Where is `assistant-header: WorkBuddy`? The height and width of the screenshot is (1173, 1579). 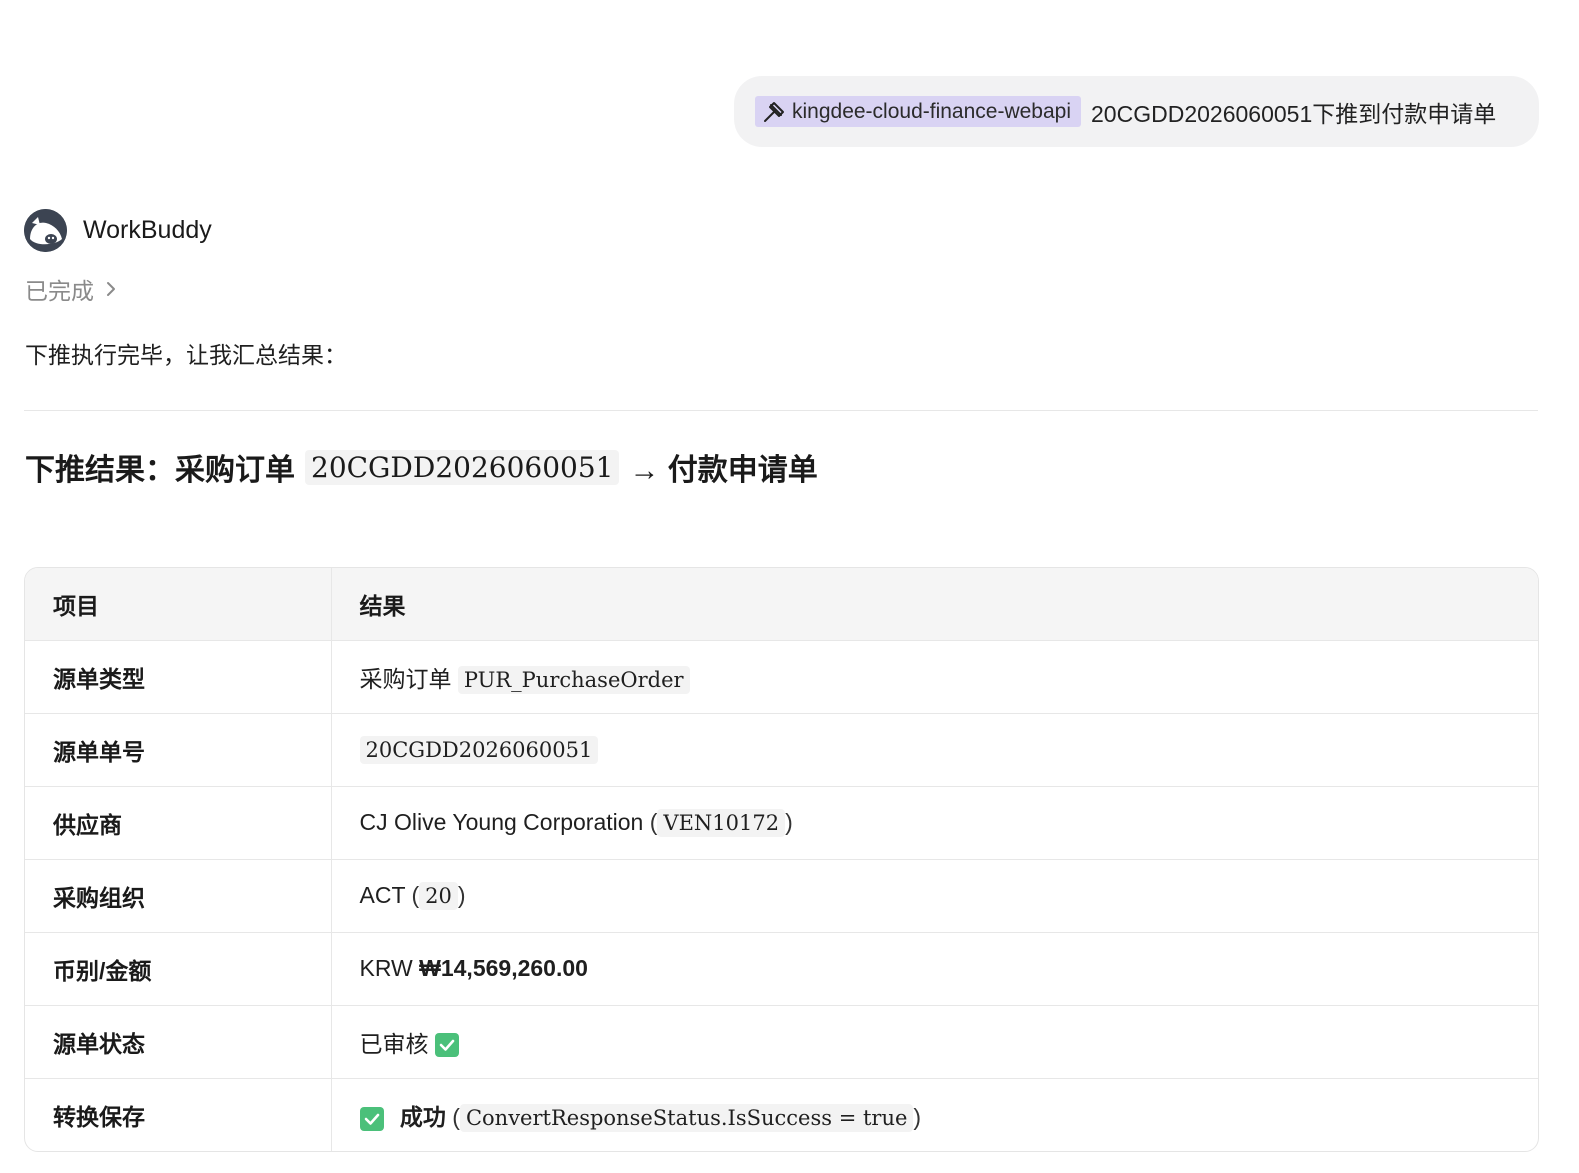 assistant-header: WorkBuddy is located at coordinates (118, 230).